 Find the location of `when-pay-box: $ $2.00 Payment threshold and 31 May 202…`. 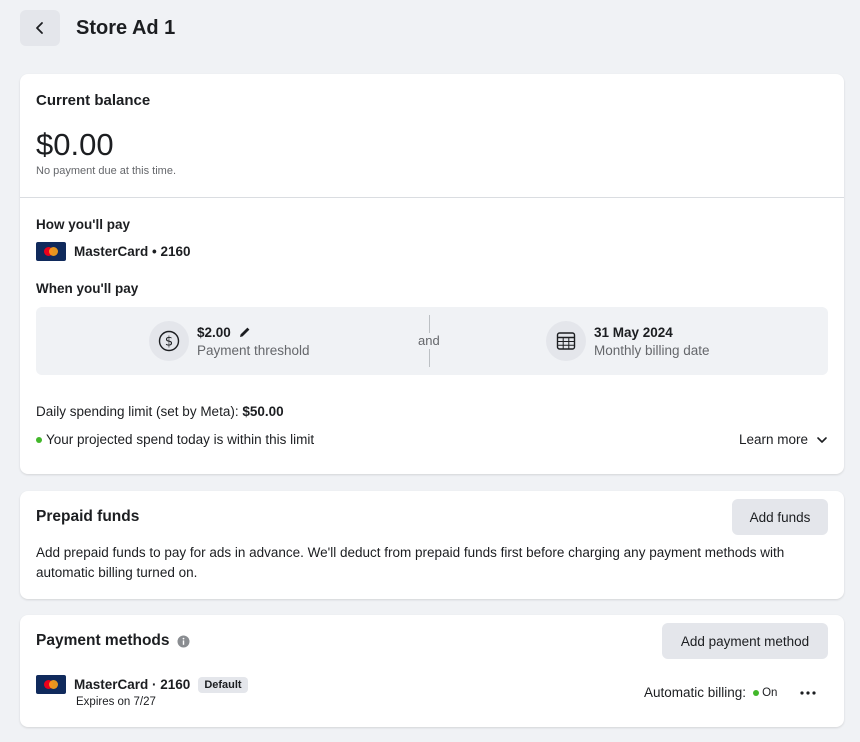

when-pay-box: $ $2.00 Payment threshold and 31 May 202… is located at coordinates (432, 341).